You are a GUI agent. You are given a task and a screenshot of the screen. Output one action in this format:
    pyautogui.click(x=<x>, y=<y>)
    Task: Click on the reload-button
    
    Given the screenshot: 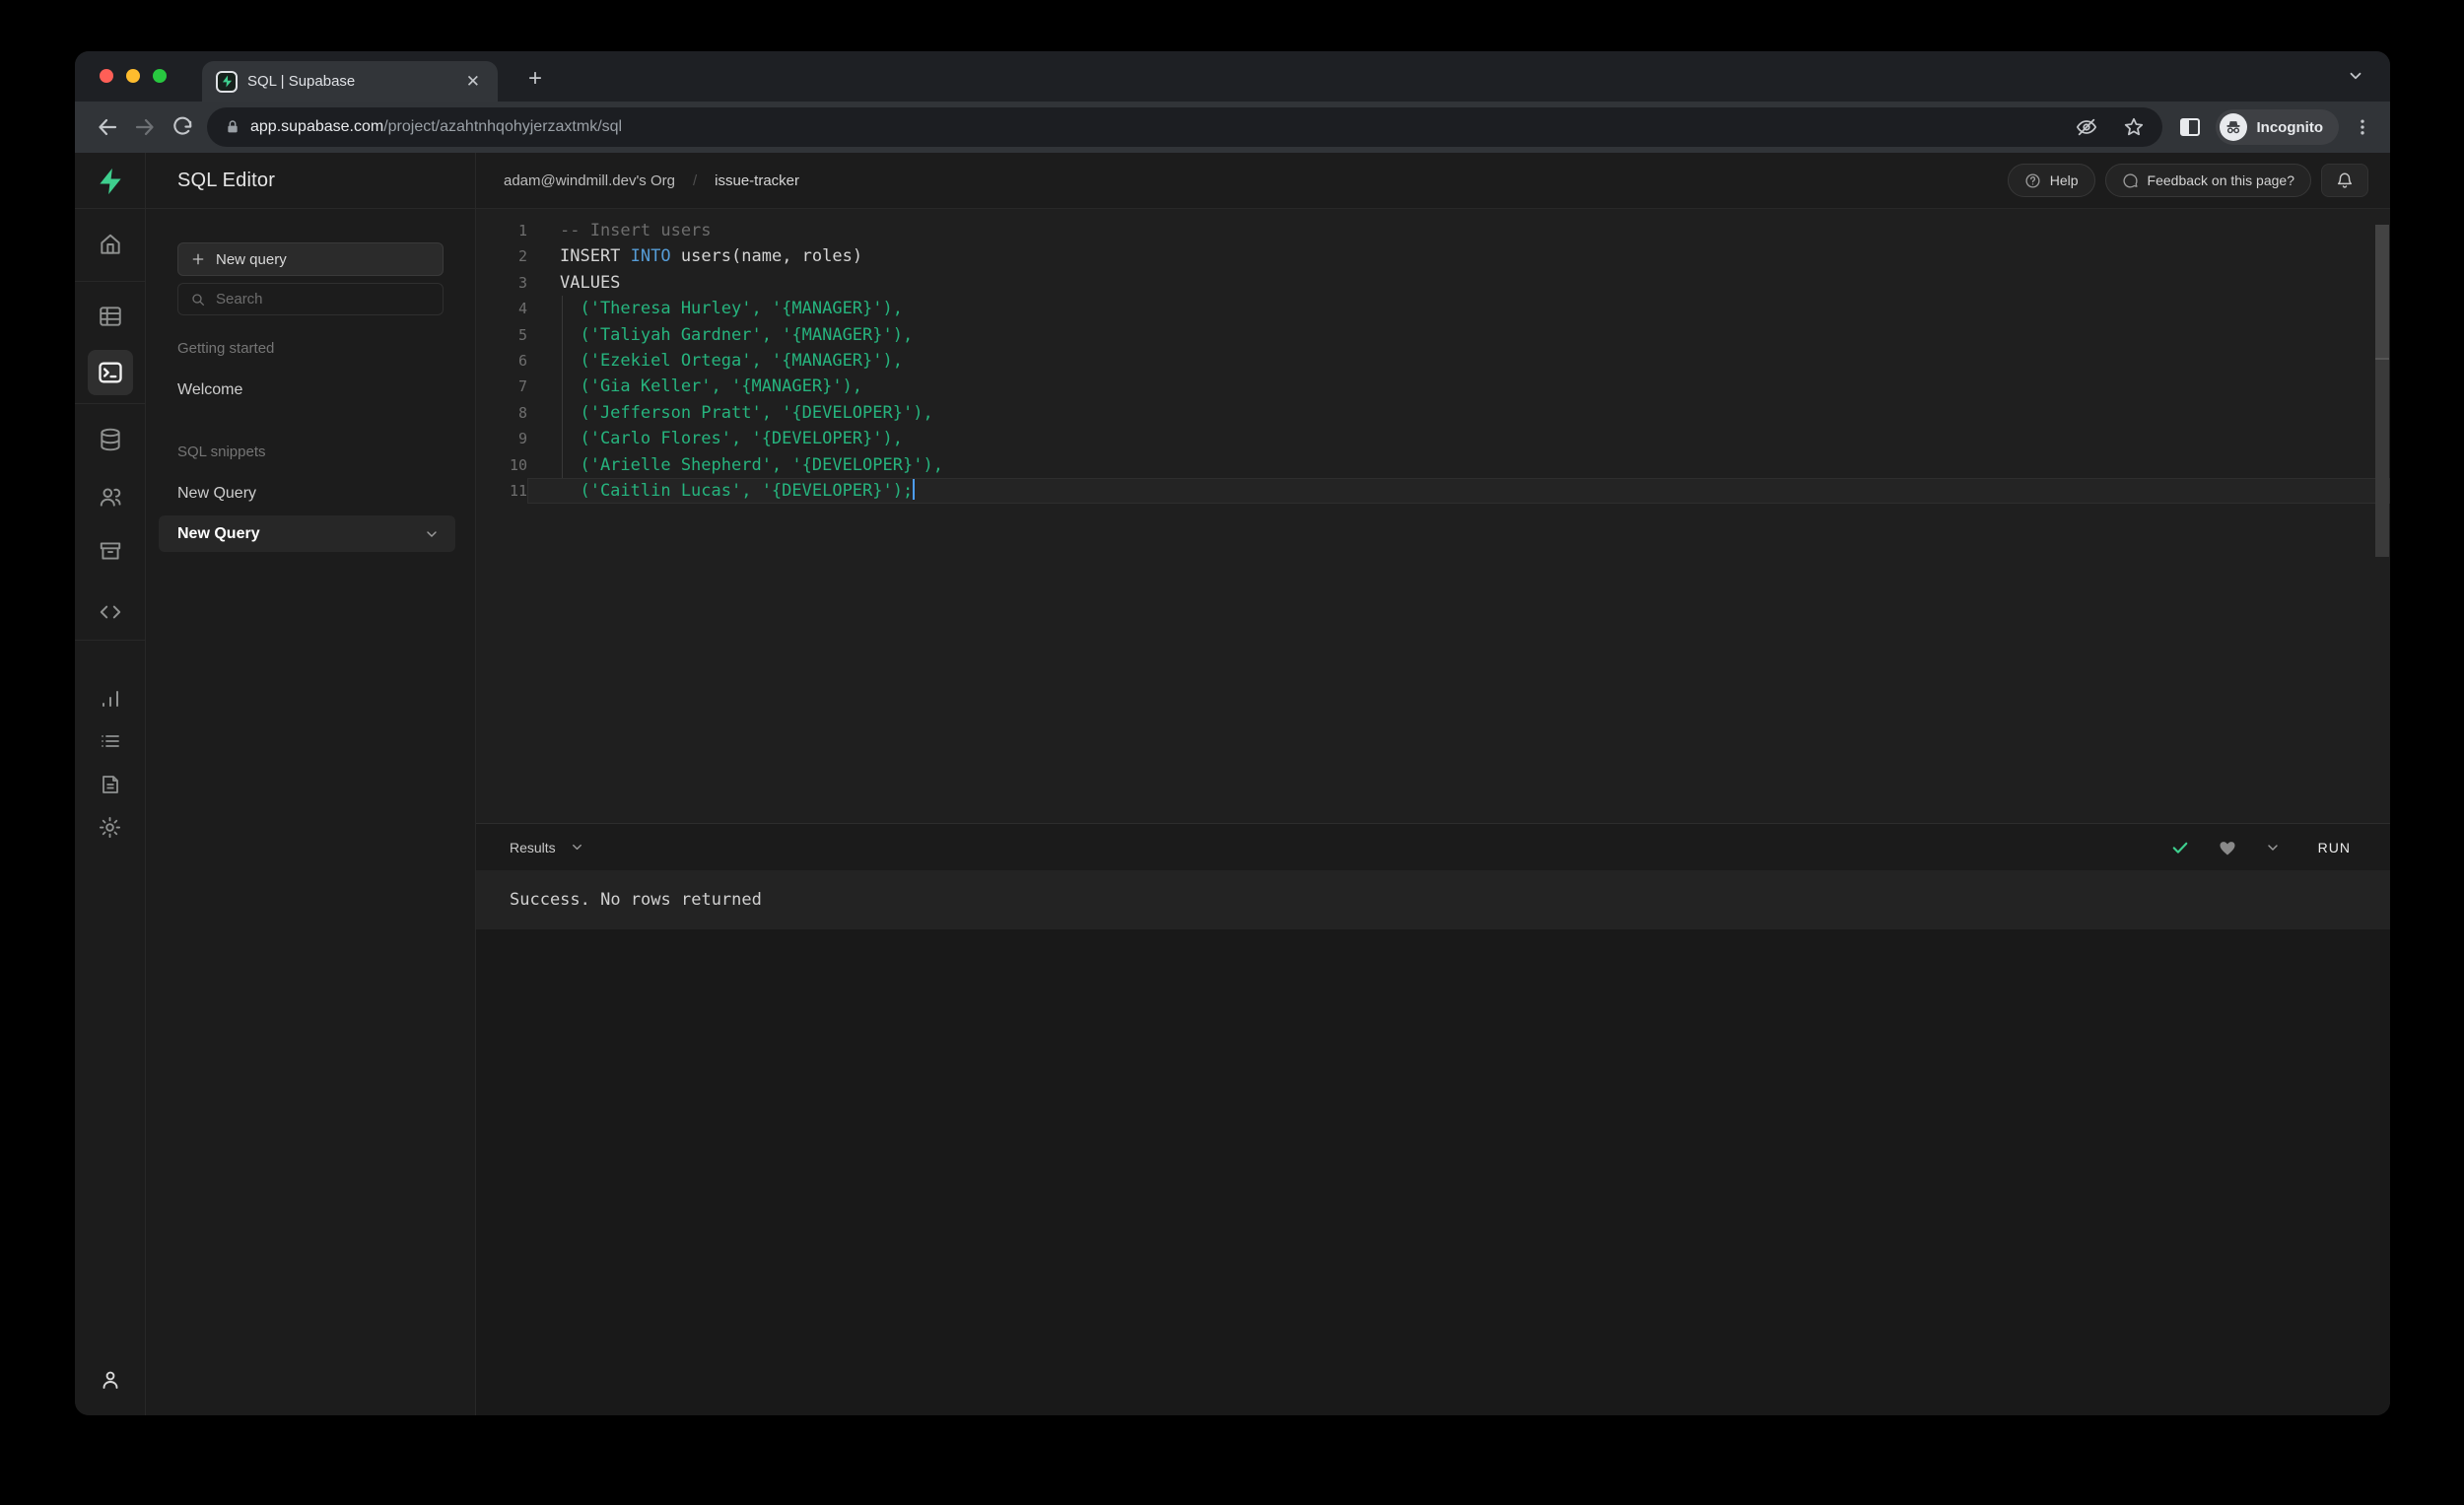 What is the action you would take?
    pyautogui.click(x=182, y=127)
    